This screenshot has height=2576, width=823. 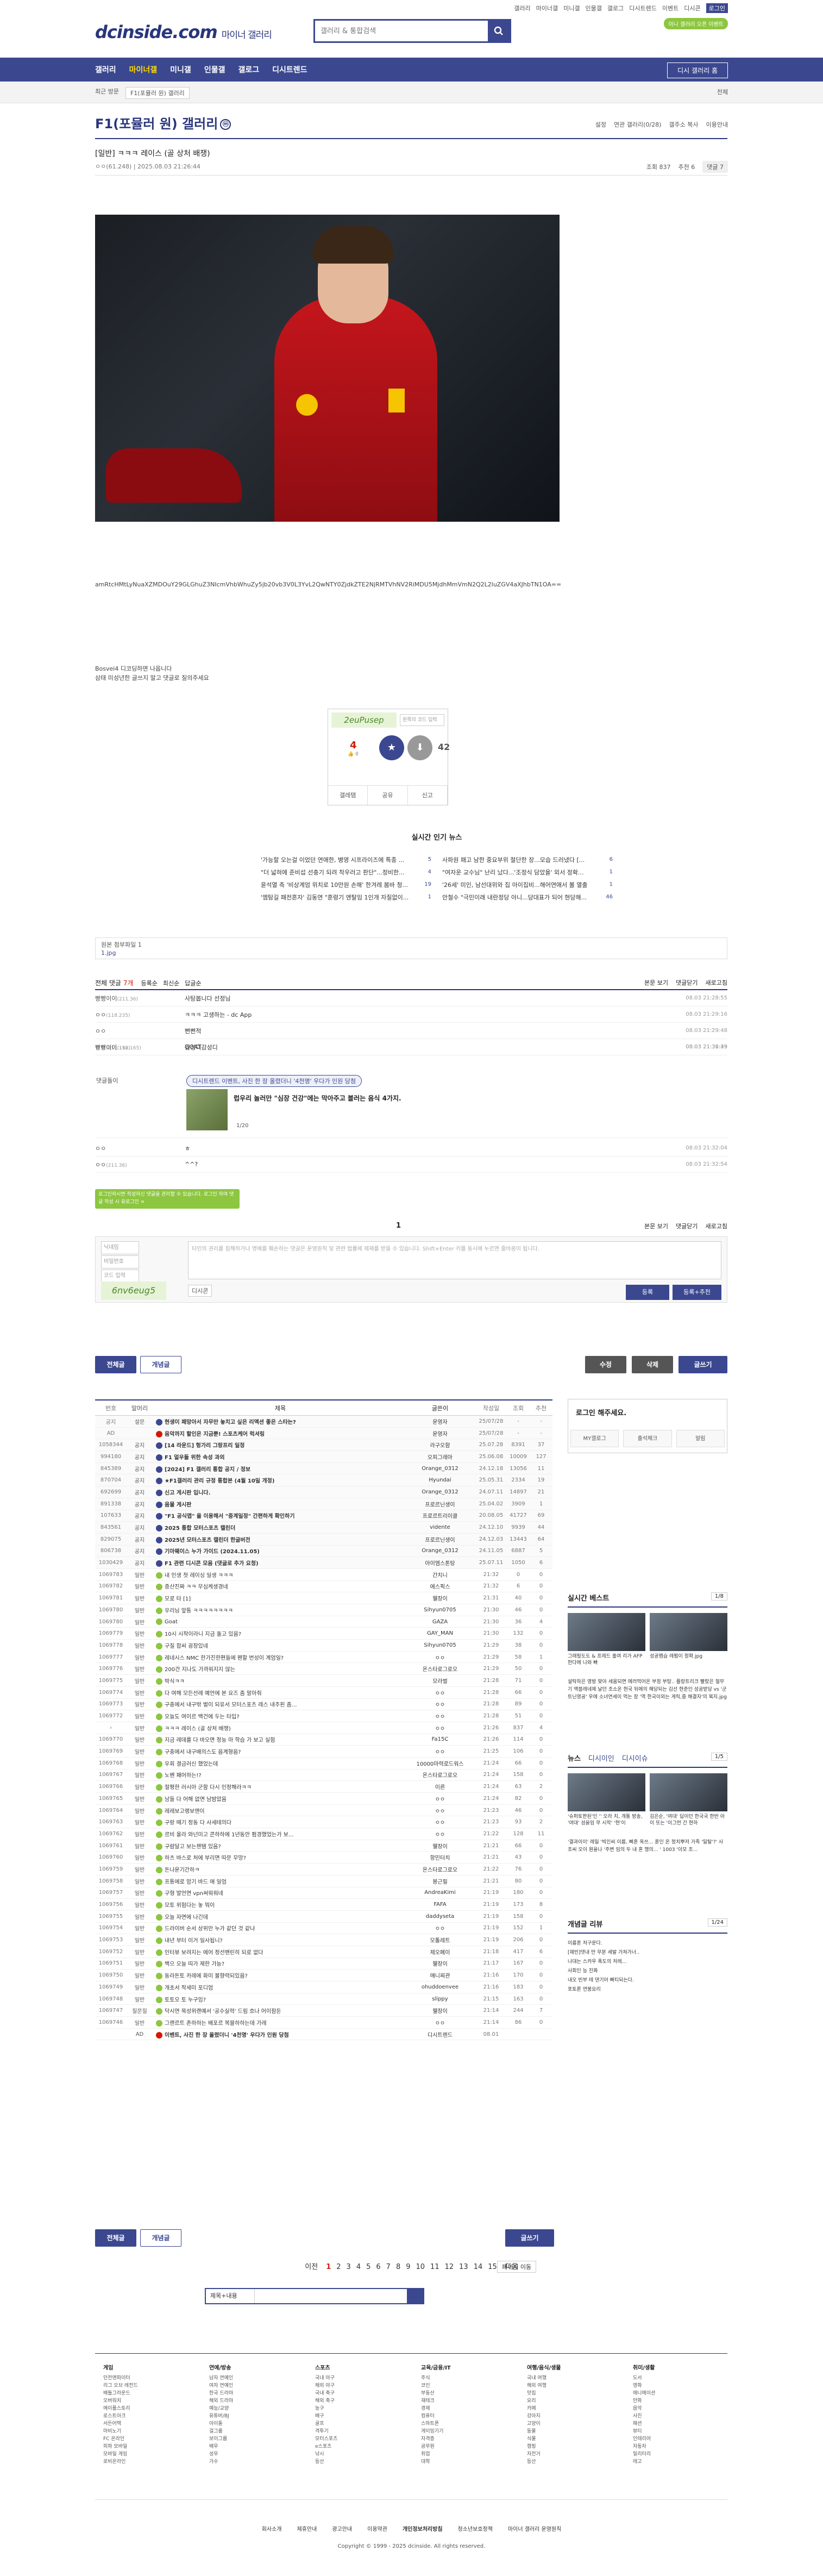 What do you see at coordinates (716, 982) in the screenshot?
I see `comment-header-link: 새로고침` at bounding box center [716, 982].